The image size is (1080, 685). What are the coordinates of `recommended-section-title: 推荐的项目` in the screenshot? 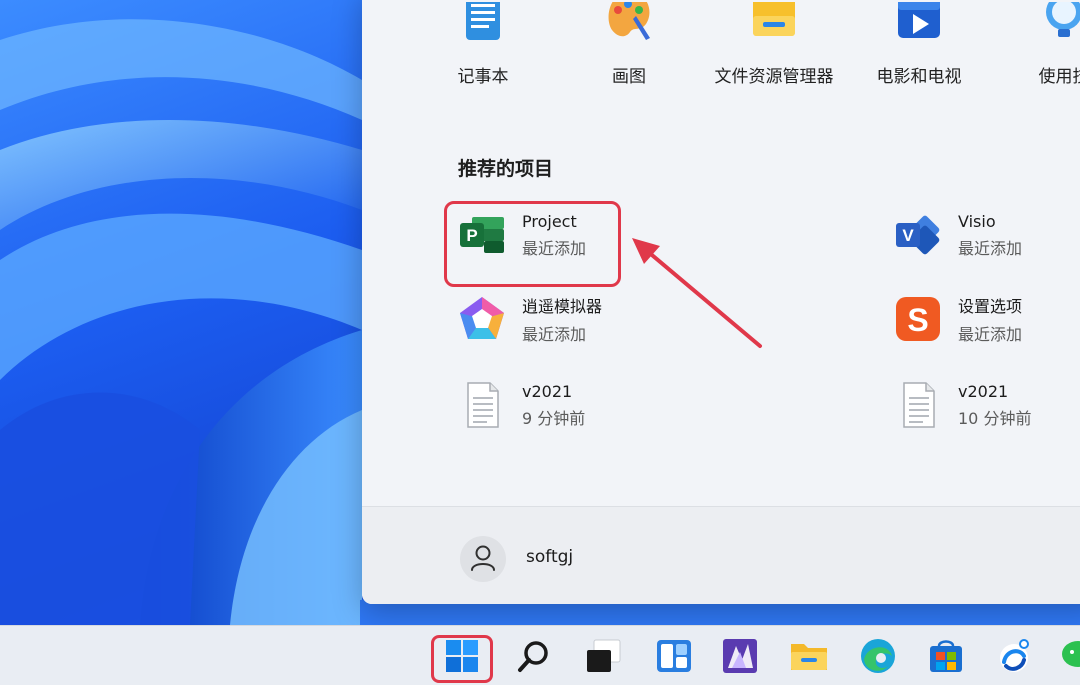 It's located at (506, 169).